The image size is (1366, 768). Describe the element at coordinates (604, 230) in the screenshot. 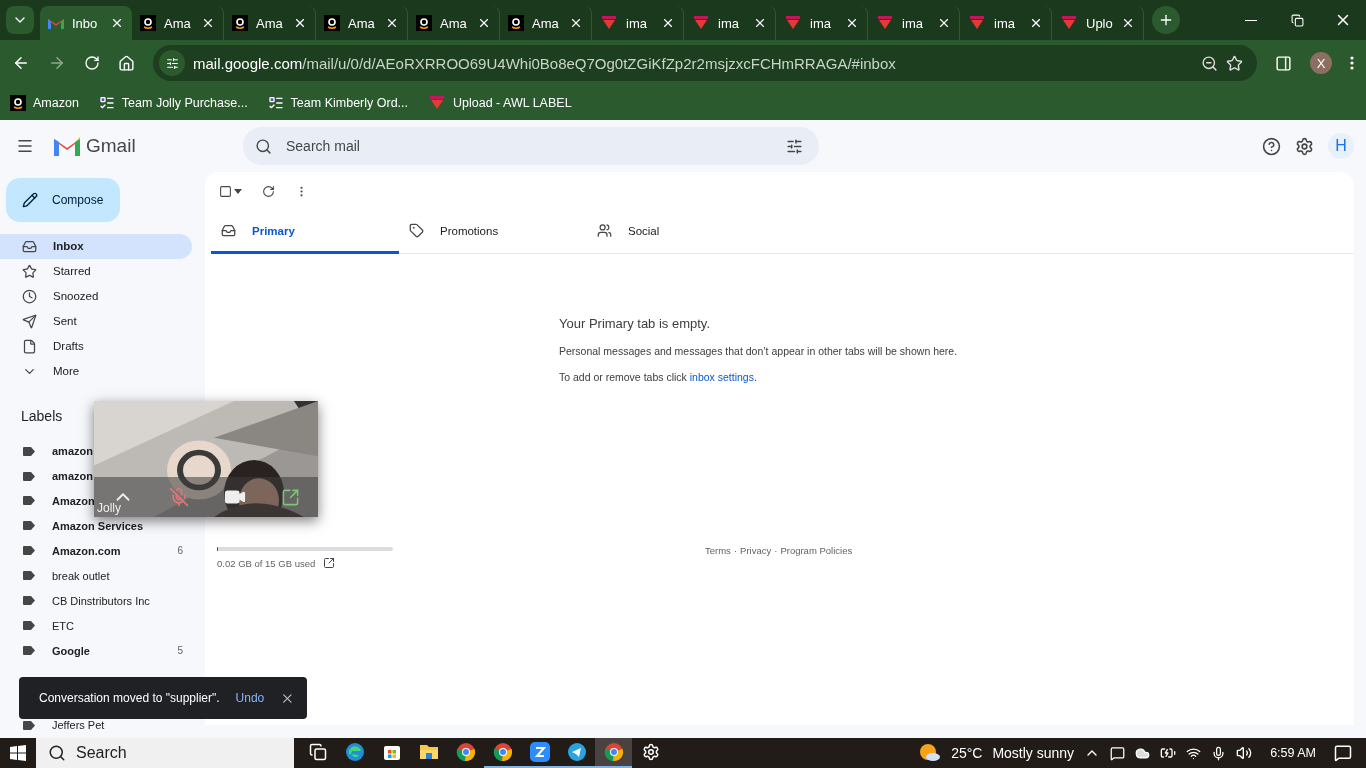

I see `people-icon` at that location.